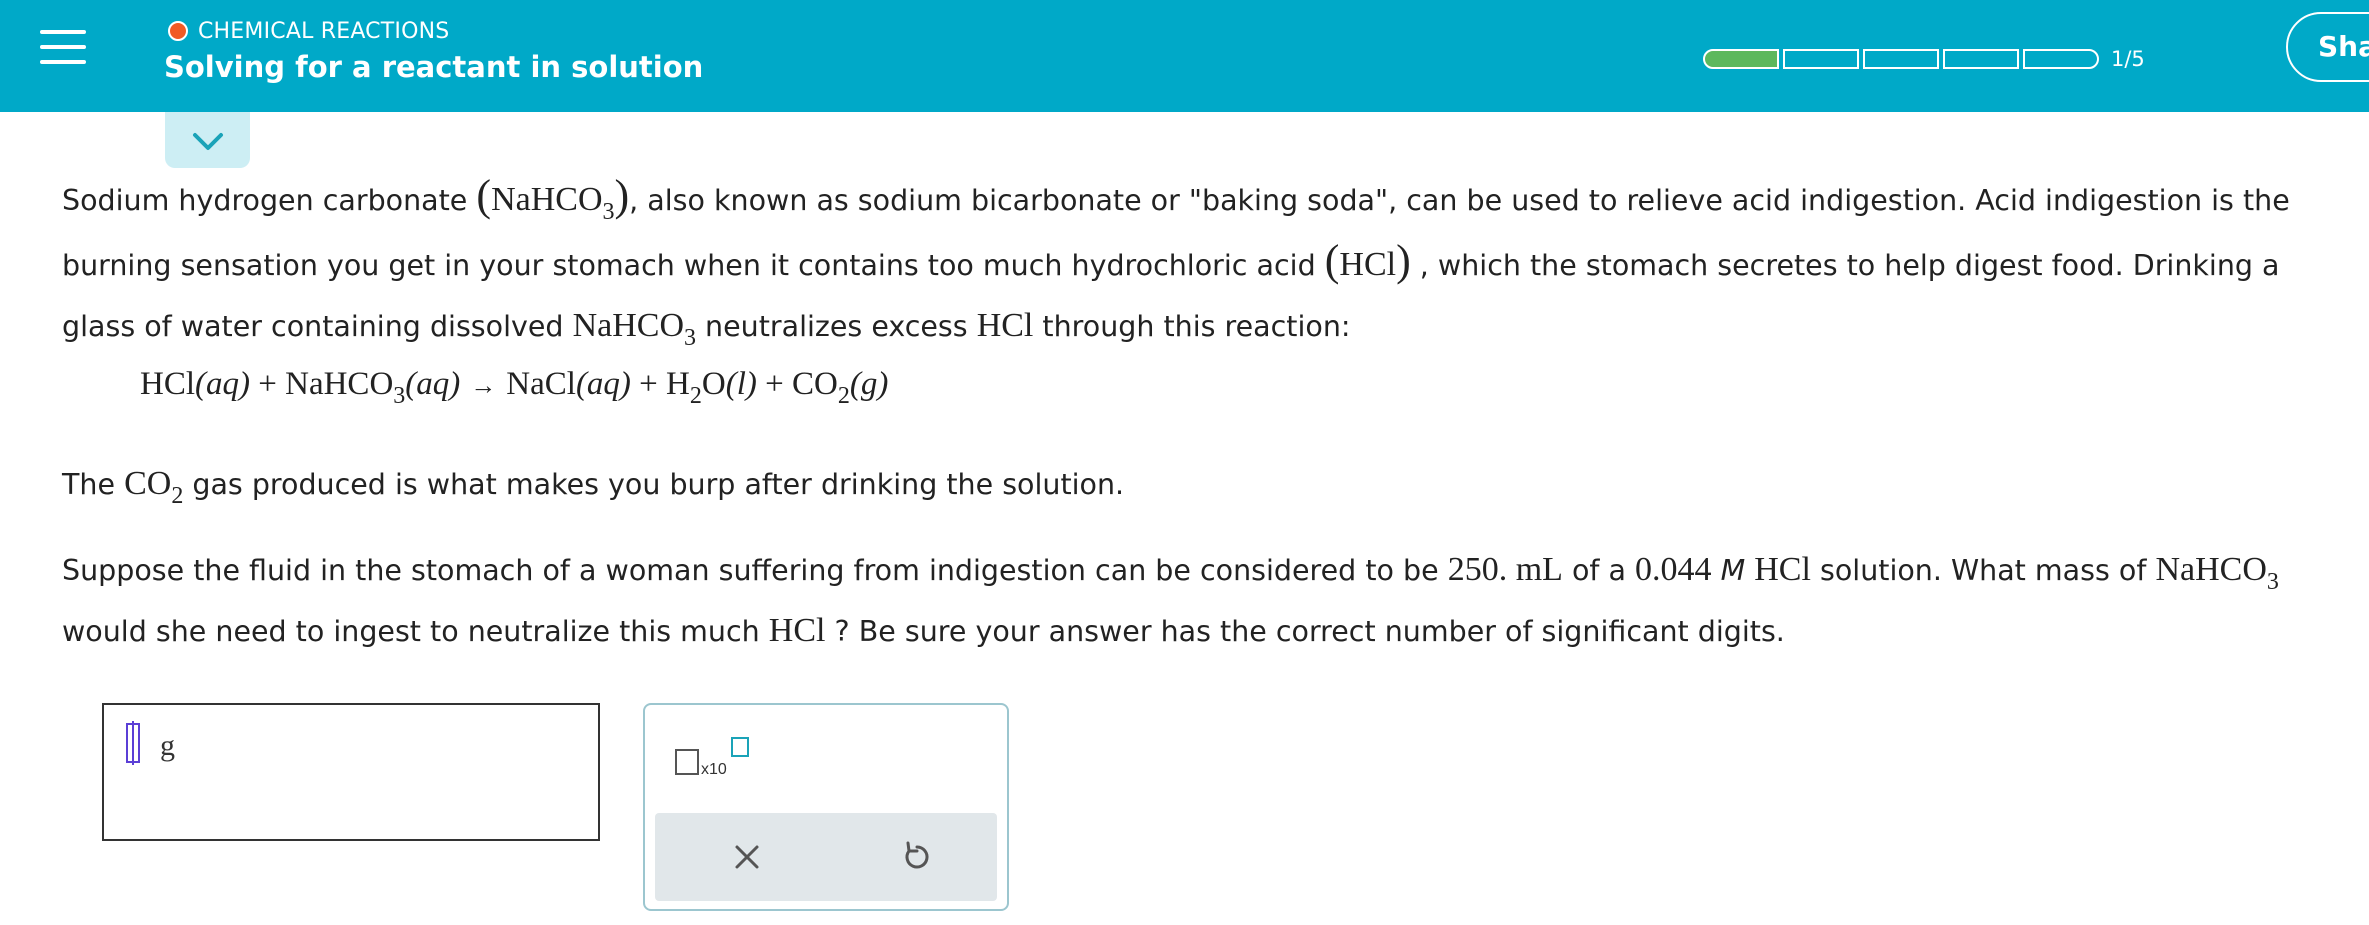 The height and width of the screenshot is (925, 2369). I want to click on text: neutralizes excess, so click(836, 326).